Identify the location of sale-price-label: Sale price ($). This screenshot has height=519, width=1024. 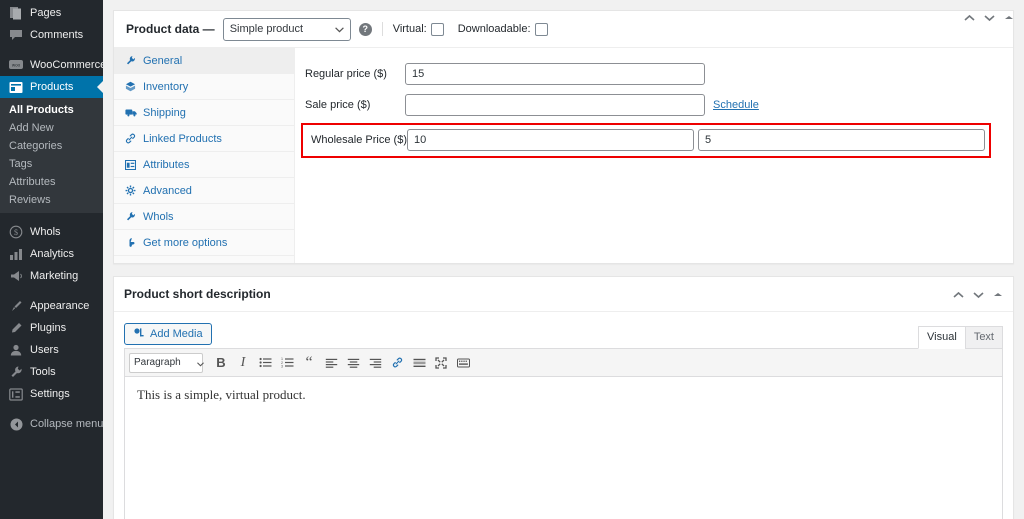
(338, 104).